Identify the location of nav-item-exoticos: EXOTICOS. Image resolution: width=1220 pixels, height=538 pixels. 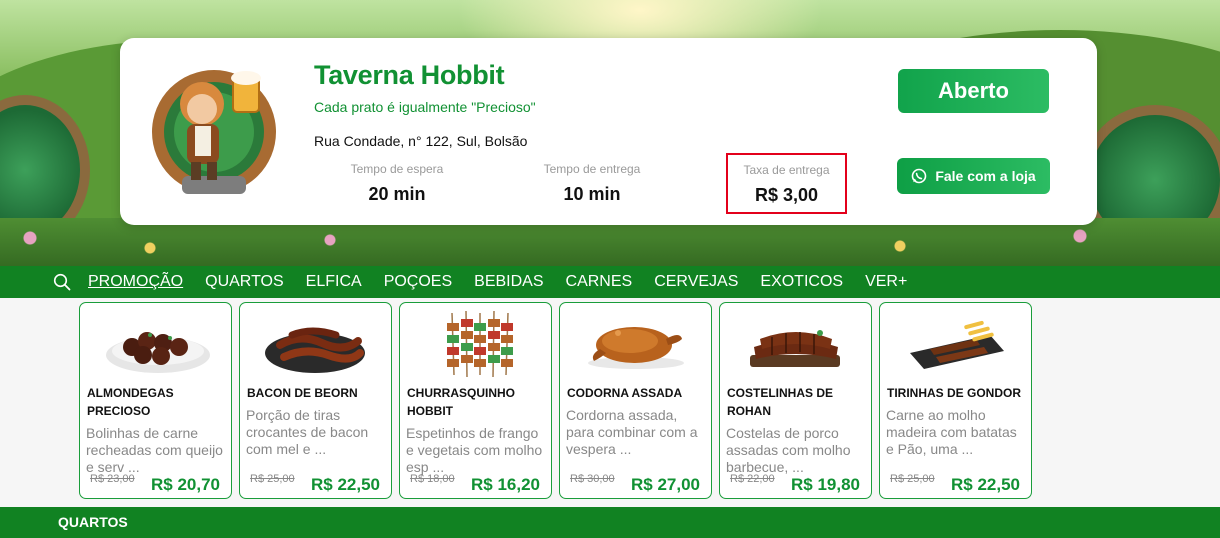
(801, 282).